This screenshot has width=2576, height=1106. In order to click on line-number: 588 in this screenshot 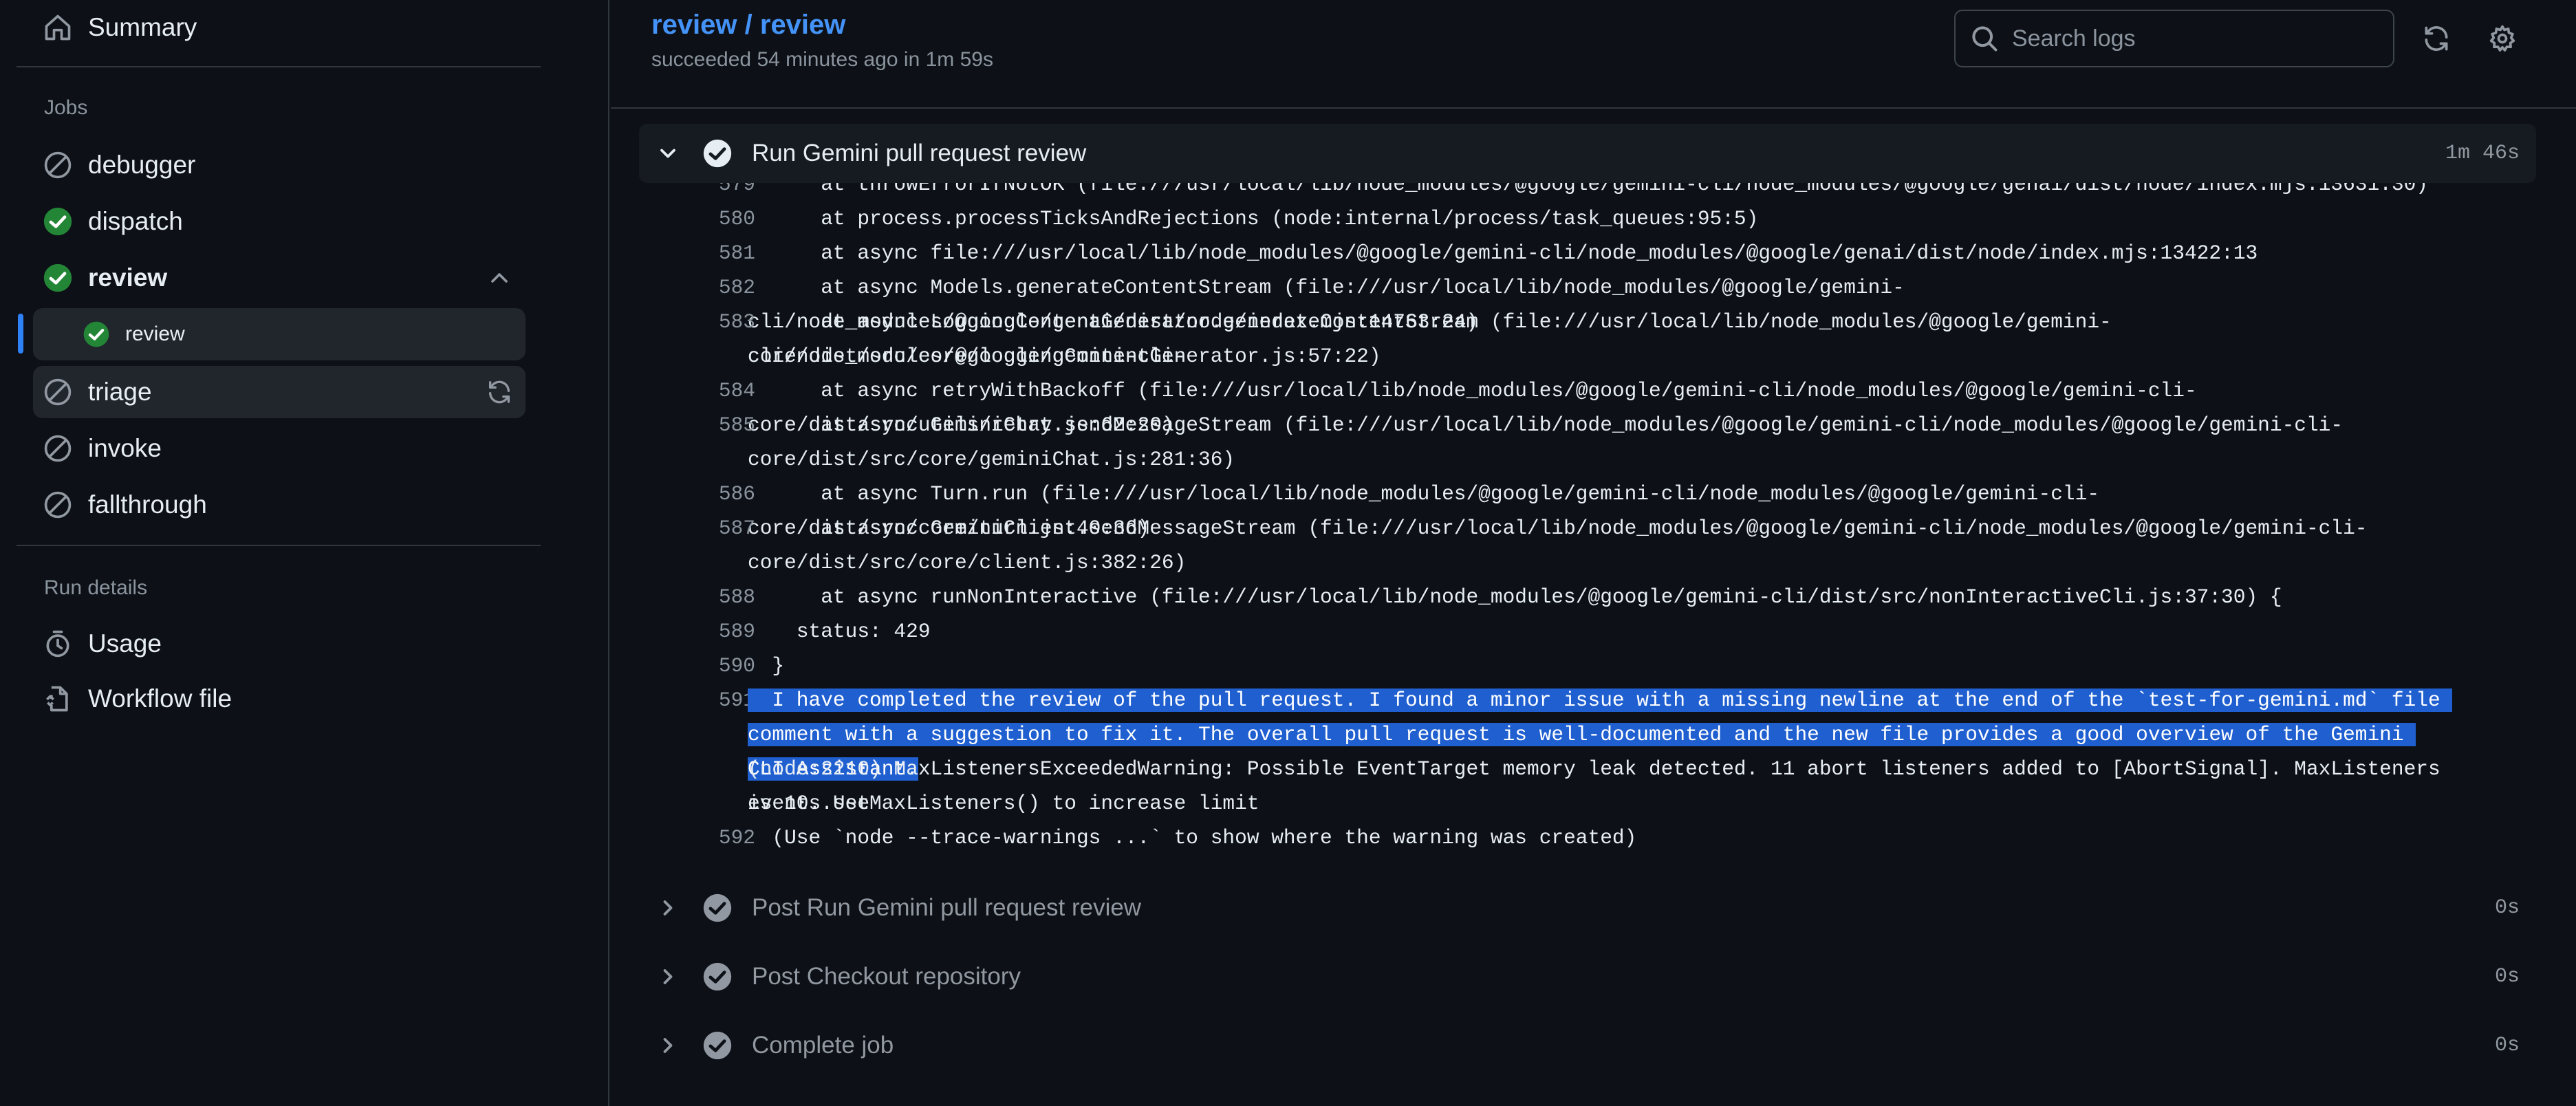, I will do `click(699, 597)`.